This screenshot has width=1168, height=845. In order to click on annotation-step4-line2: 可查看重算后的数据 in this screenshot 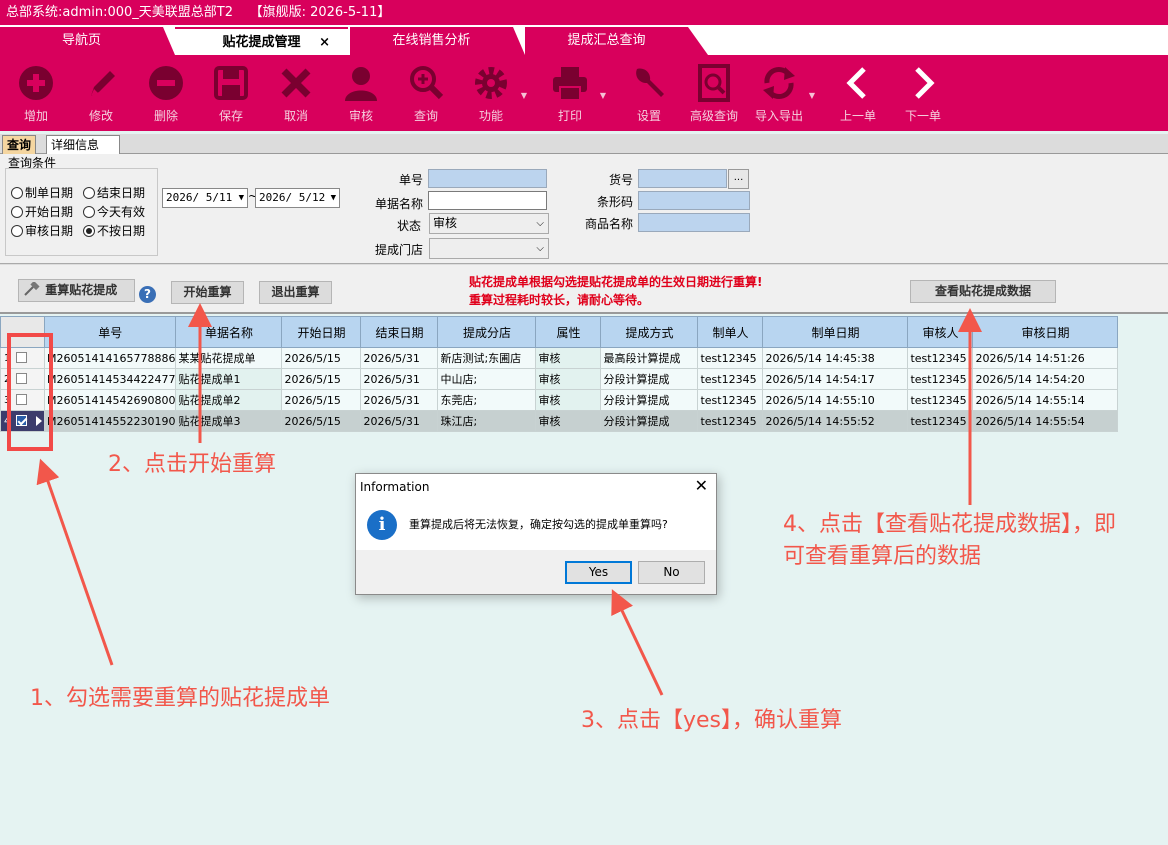, I will do `click(882, 556)`.